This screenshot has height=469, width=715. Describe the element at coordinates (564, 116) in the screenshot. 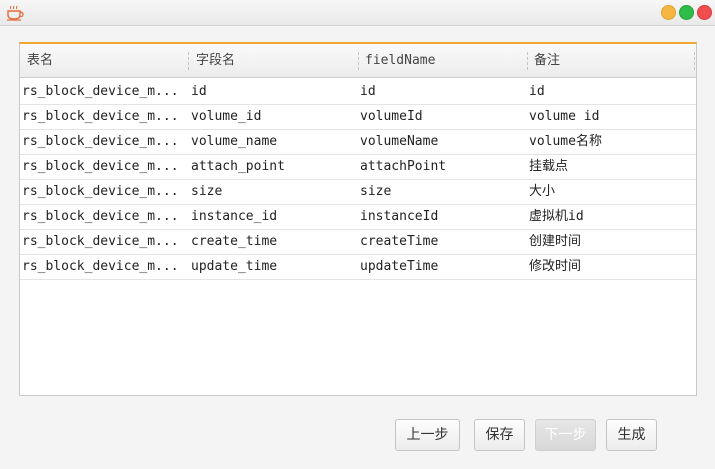

I see `cell-remark: volume id` at that location.